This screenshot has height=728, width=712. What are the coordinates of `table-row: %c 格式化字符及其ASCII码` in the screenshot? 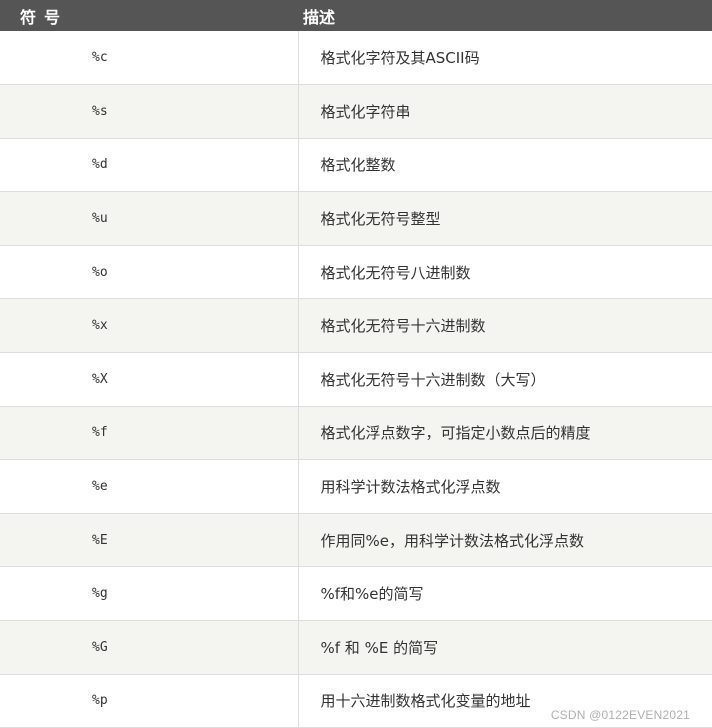 It's located at (356, 58).